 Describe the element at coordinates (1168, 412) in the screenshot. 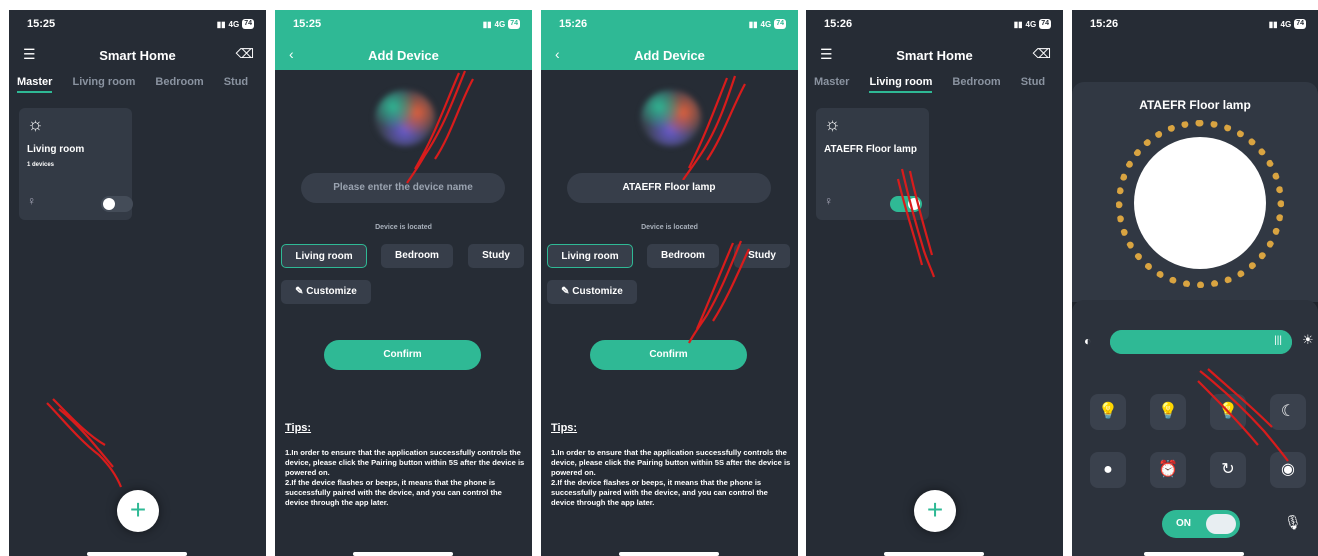

I see `mode-bulb-warm-icon: 💡` at that location.